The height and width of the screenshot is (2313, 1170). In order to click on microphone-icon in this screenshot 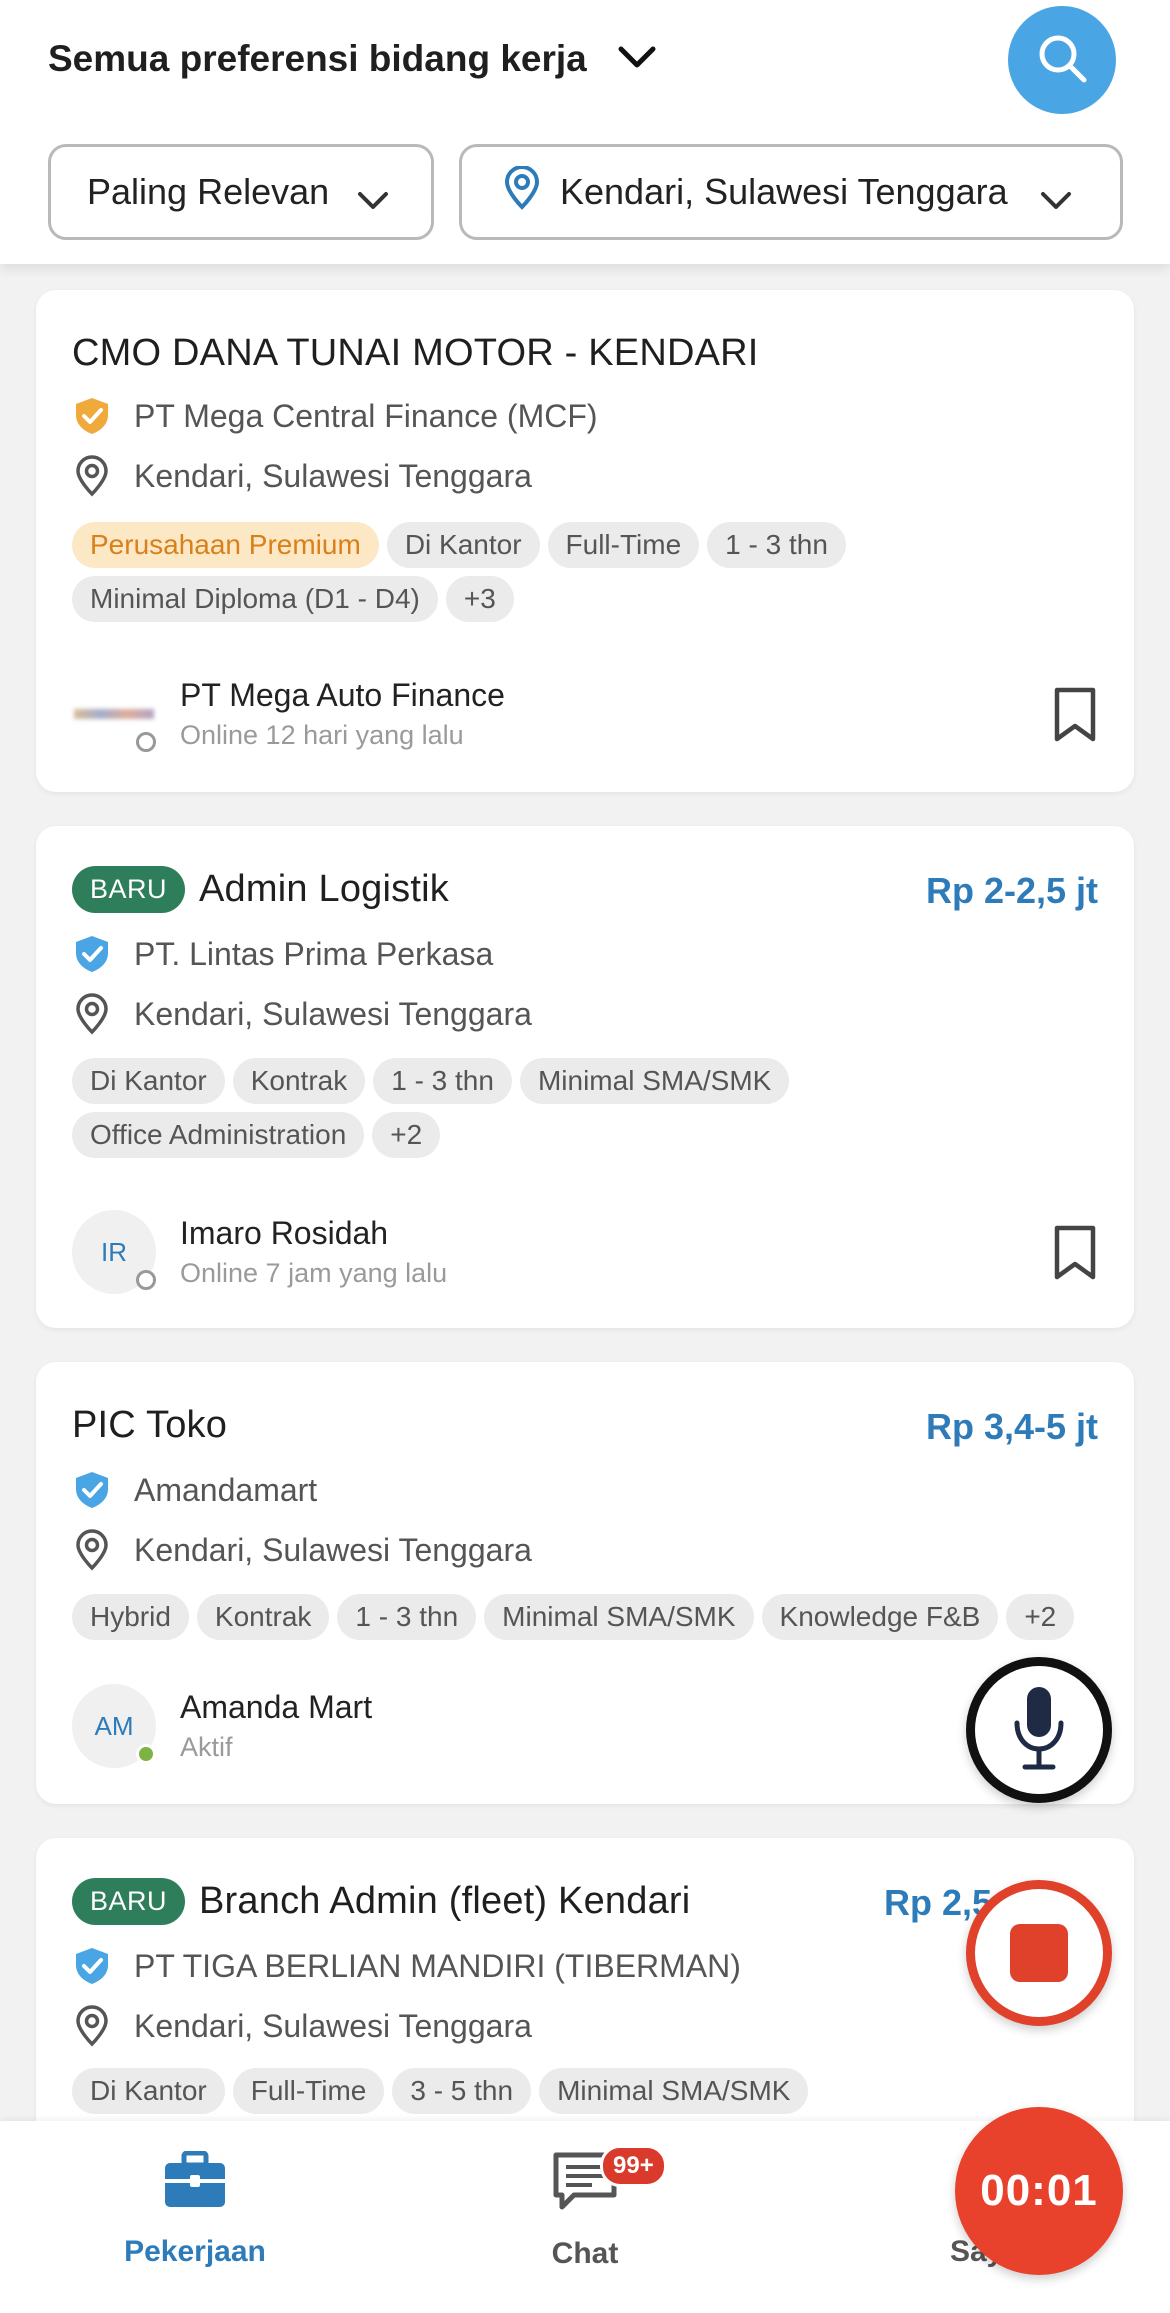, I will do `click(1039, 1730)`.